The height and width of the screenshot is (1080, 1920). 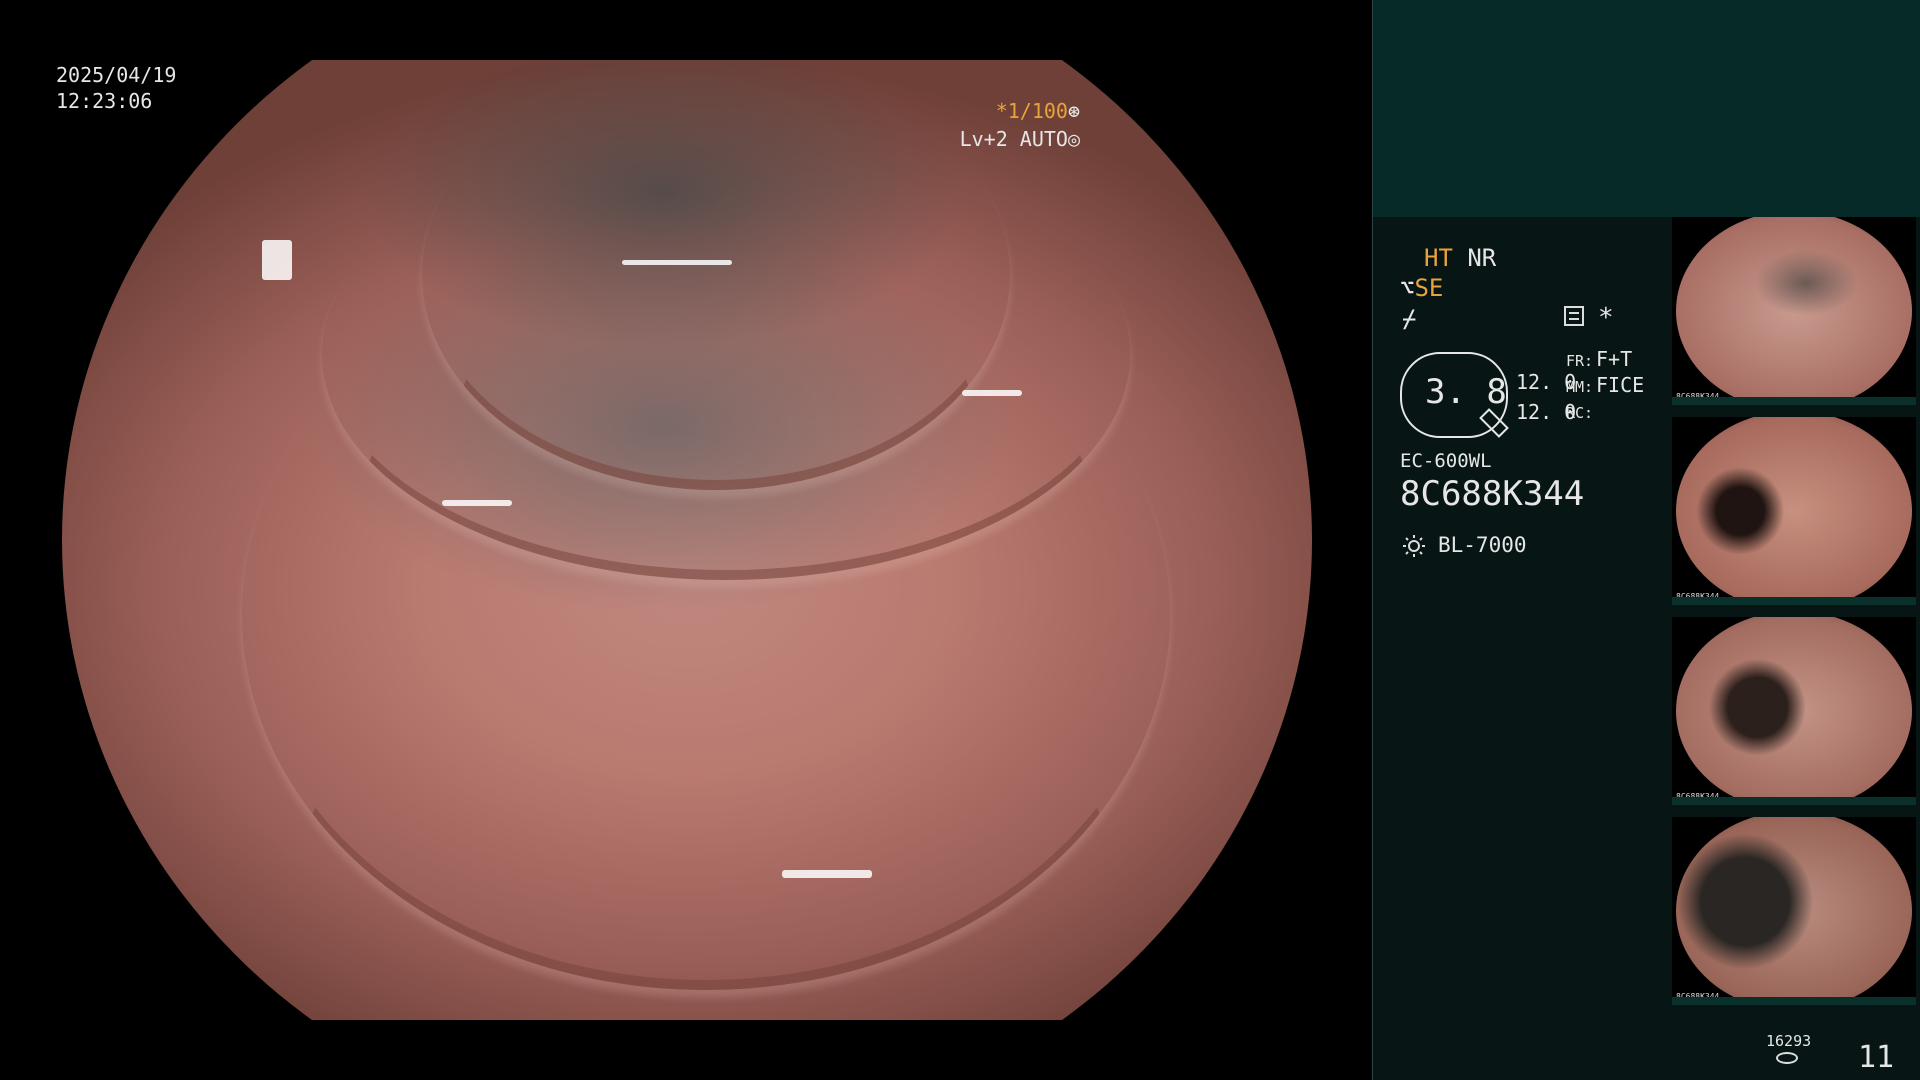 What do you see at coordinates (1013, 139) in the screenshot?
I see `exposure-level: Lv+2 AUTO` at bounding box center [1013, 139].